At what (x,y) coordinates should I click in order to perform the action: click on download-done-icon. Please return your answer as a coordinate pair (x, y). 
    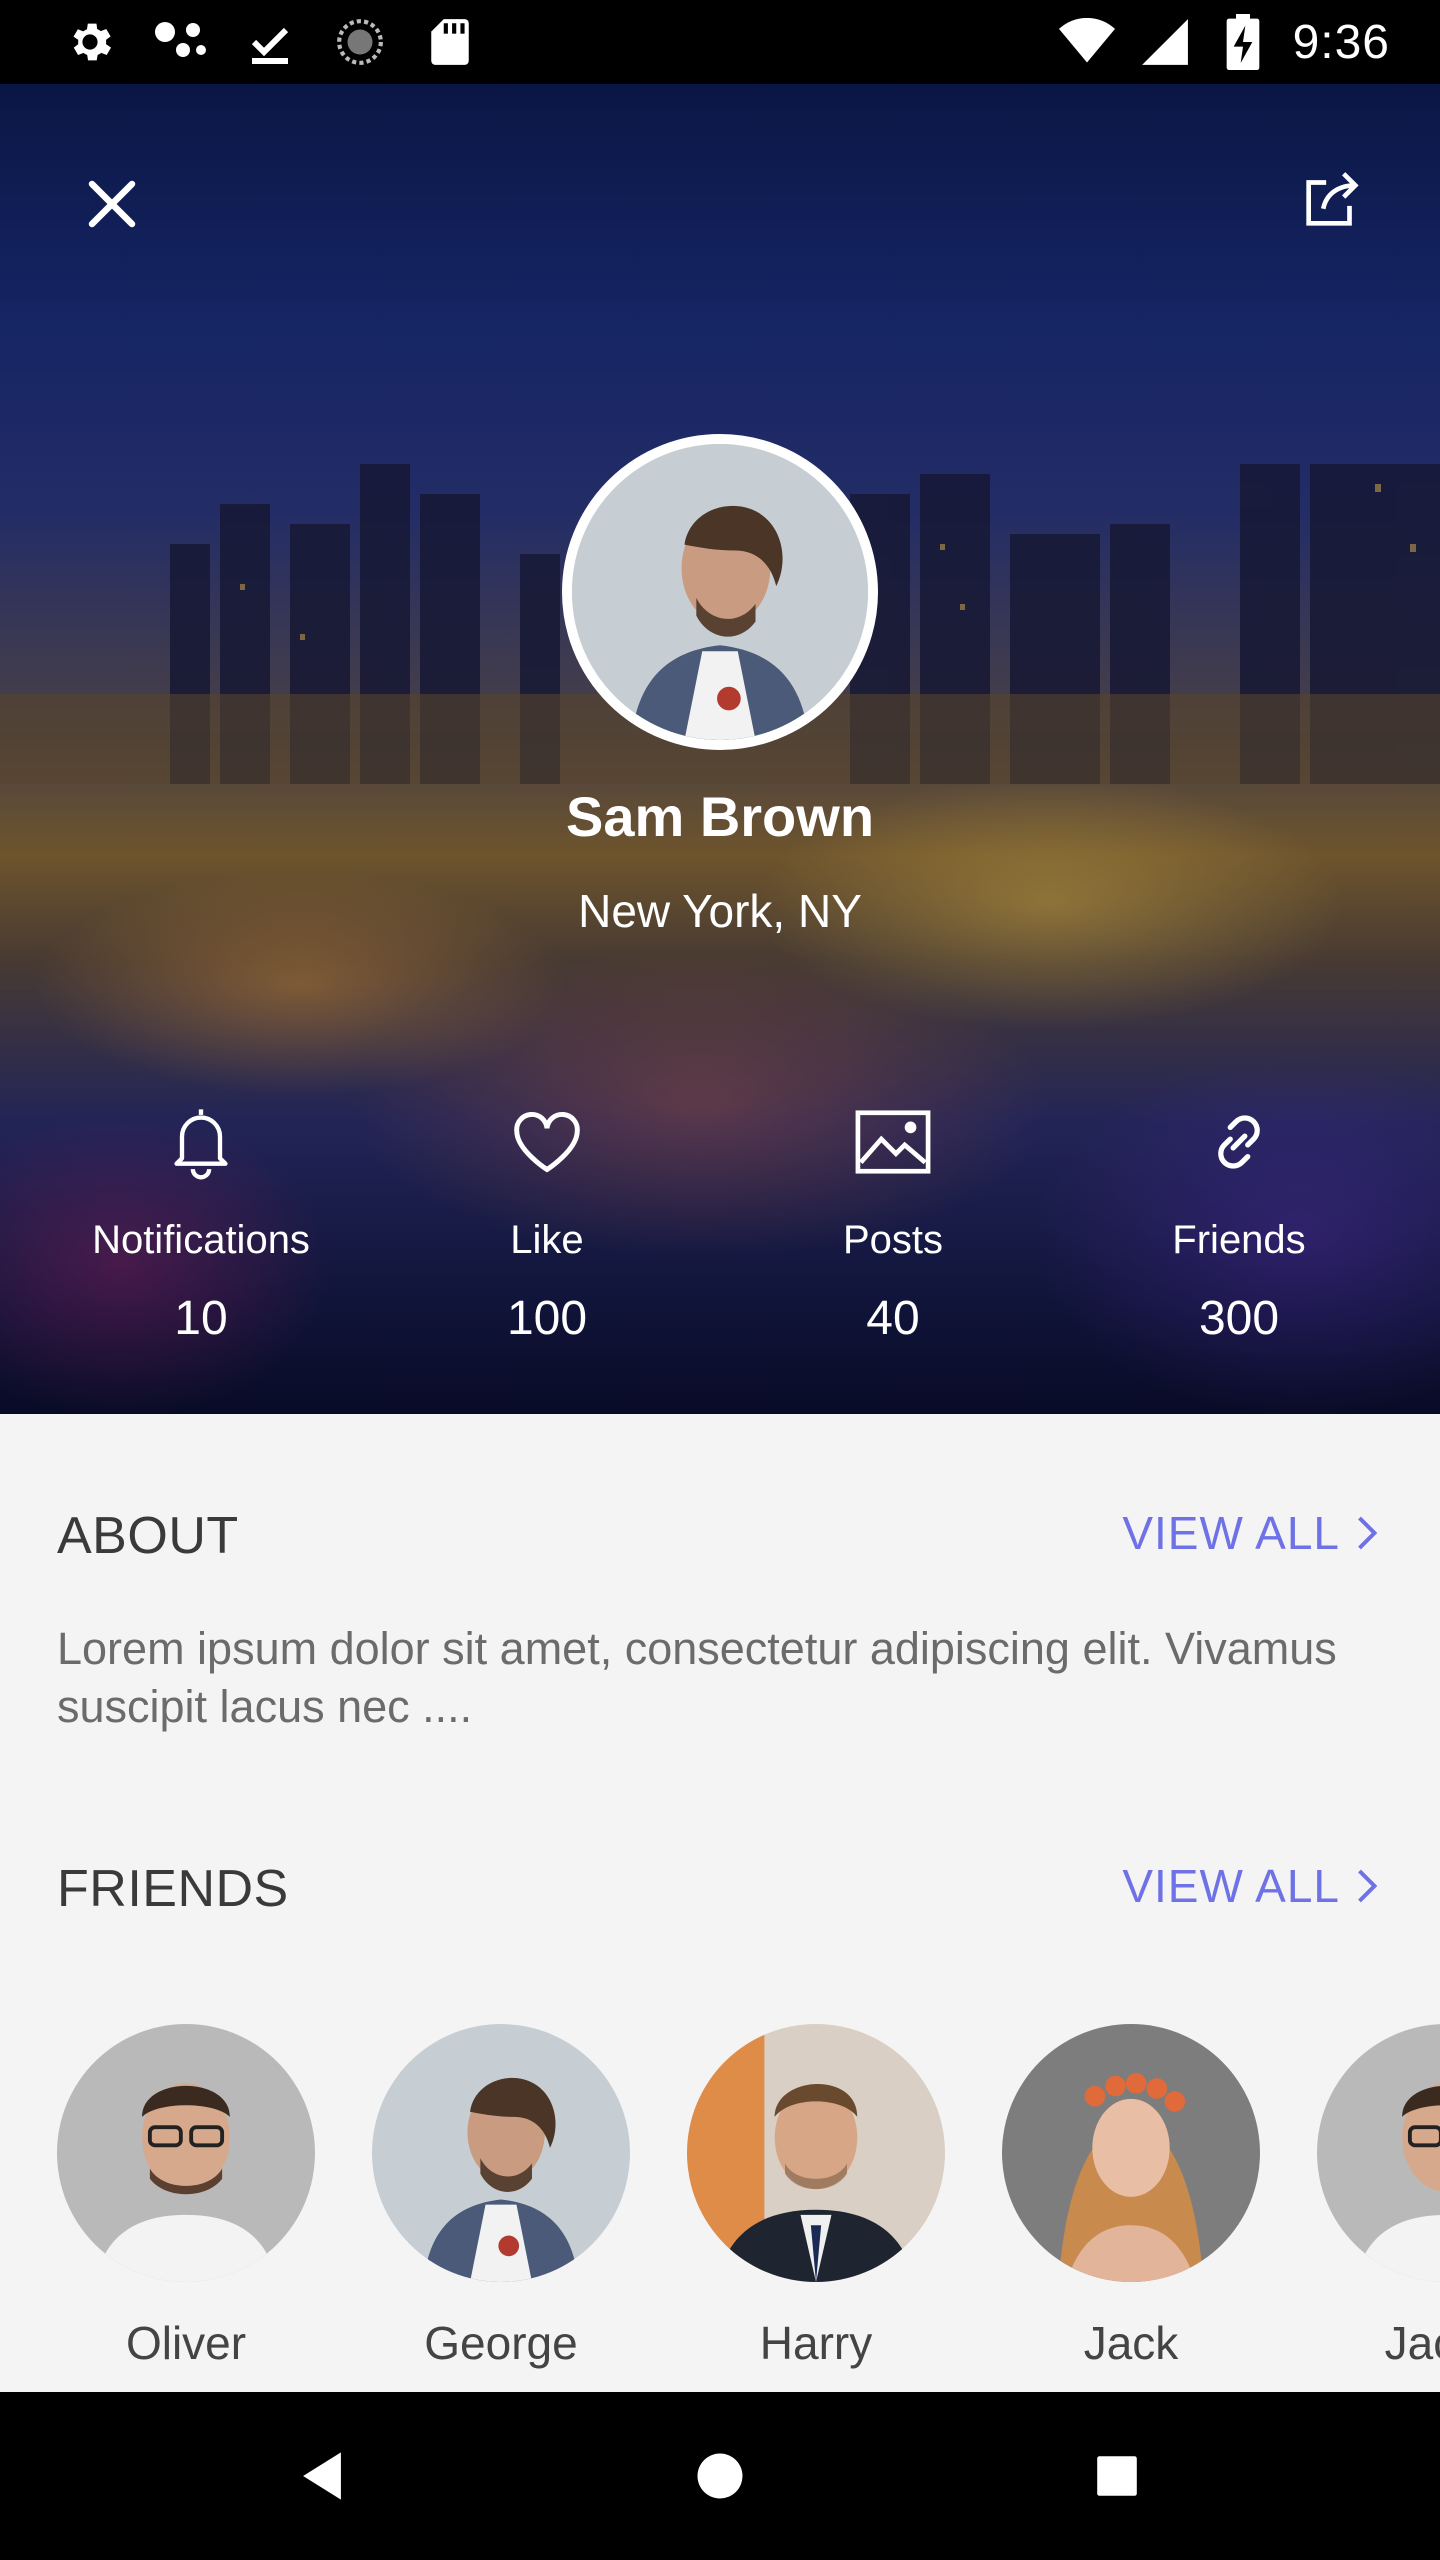
    Looking at the image, I should click on (270, 42).